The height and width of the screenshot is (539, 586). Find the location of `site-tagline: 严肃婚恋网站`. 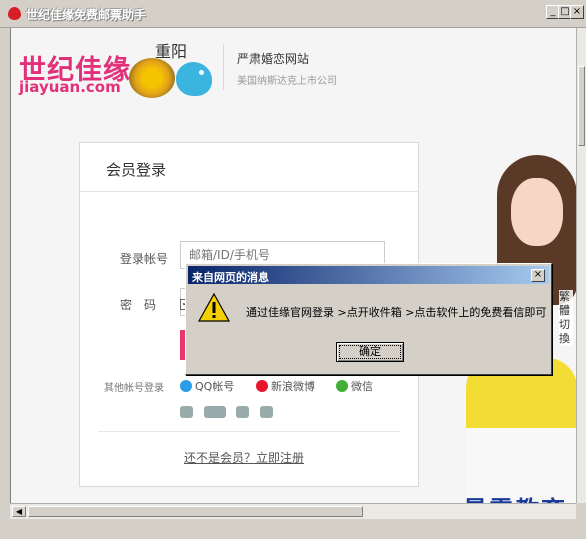

site-tagline: 严肃婚恋网站 is located at coordinates (273, 59).